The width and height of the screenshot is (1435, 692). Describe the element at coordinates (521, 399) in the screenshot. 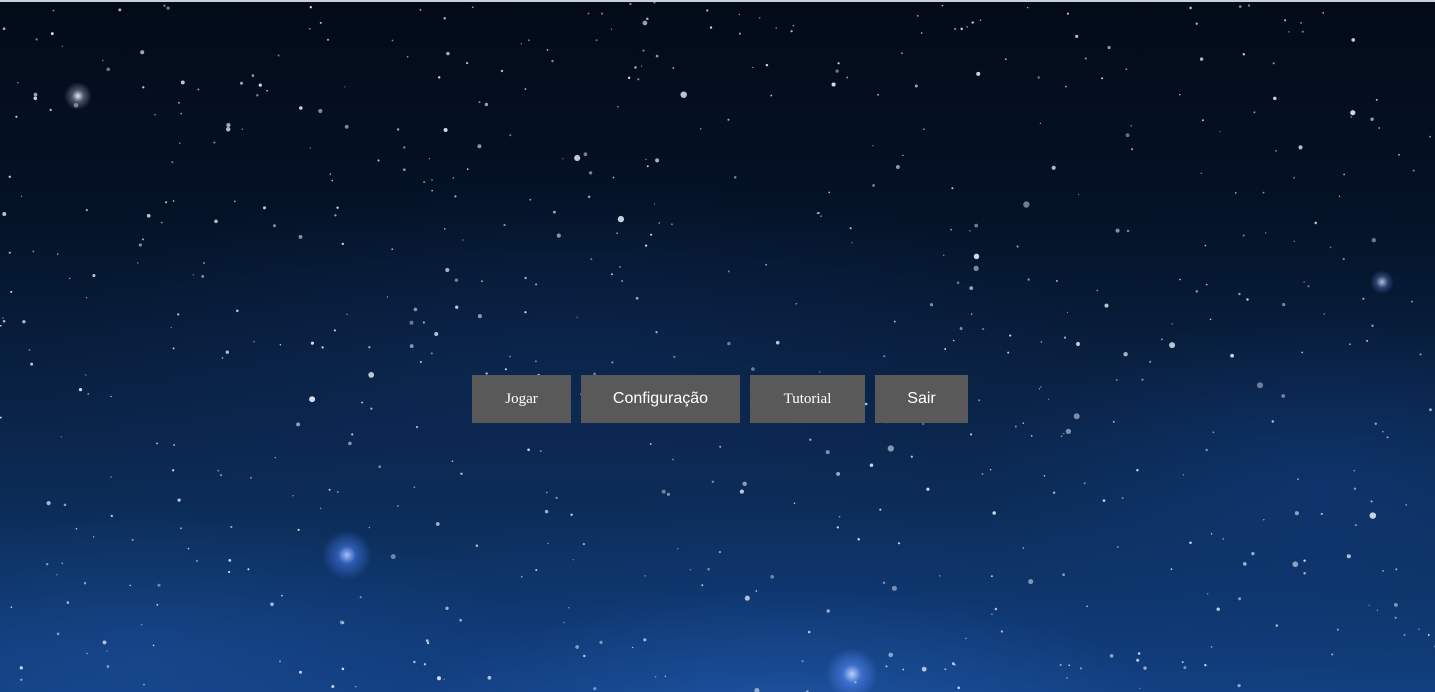

I see `play-button: Jogar` at that location.